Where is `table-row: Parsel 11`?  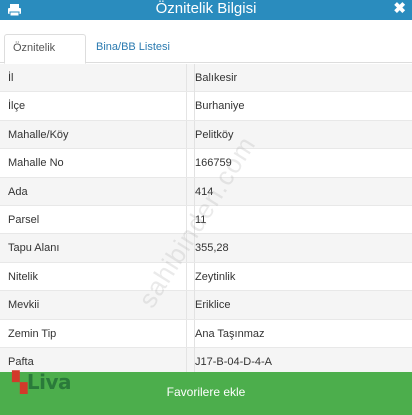
table-row: Parsel 11 is located at coordinates (206, 220).